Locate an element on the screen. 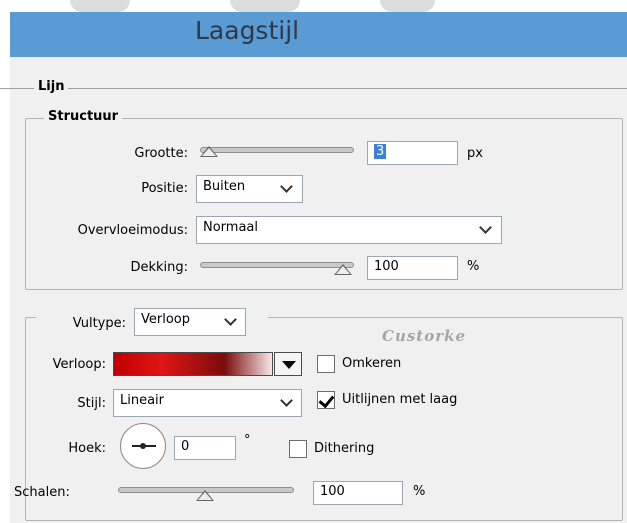 The image size is (627, 523). triangle-down-icon is located at coordinates (289, 365).